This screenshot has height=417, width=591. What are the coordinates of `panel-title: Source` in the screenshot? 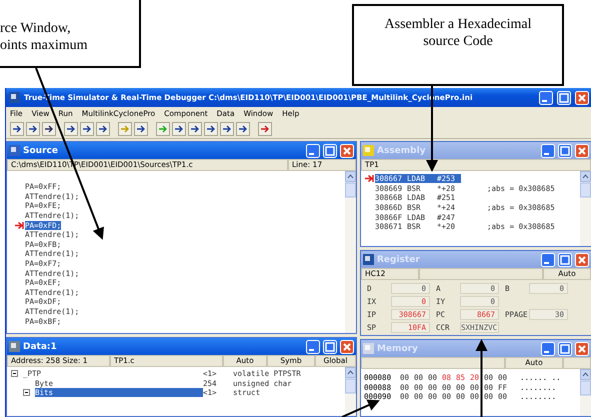 It's located at (41, 151).